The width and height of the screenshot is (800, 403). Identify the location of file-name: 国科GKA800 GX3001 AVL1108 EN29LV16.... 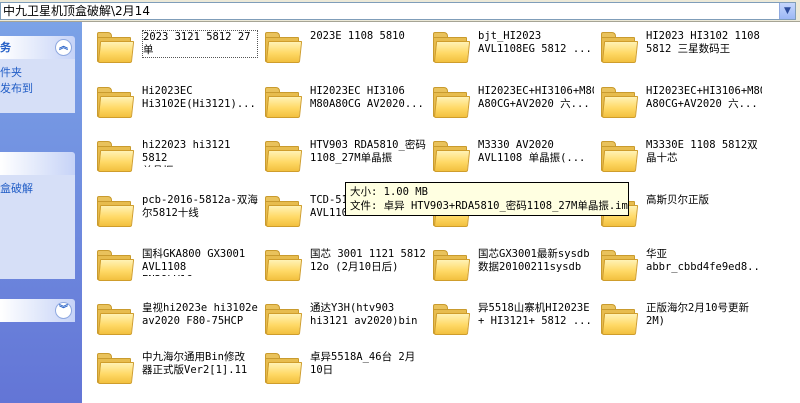
(194, 262).